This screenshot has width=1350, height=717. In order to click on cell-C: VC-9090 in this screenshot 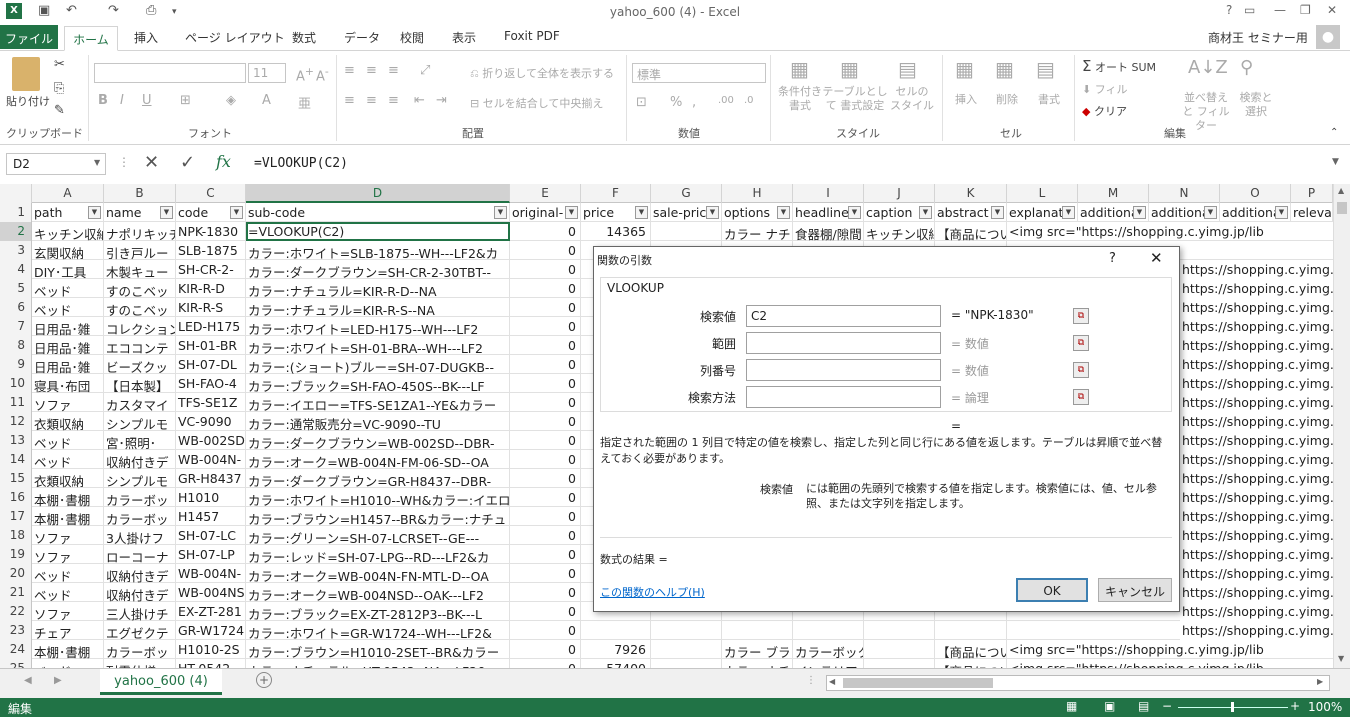, I will do `click(211, 421)`.